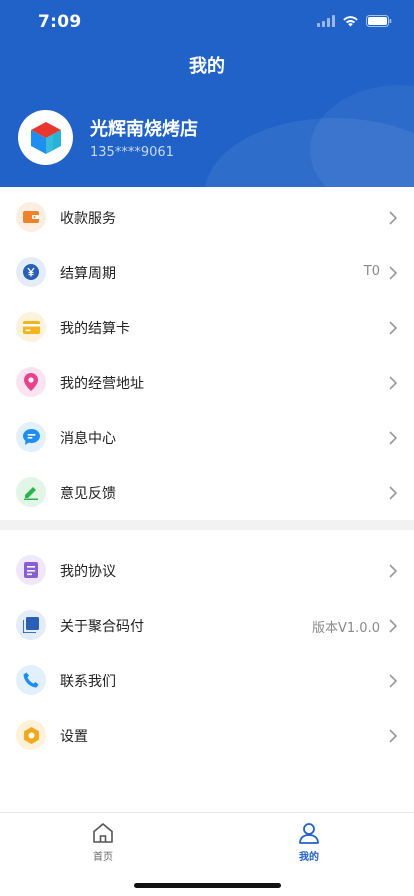 This screenshot has height=896, width=414. I want to click on card-icon, so click(31, 327).